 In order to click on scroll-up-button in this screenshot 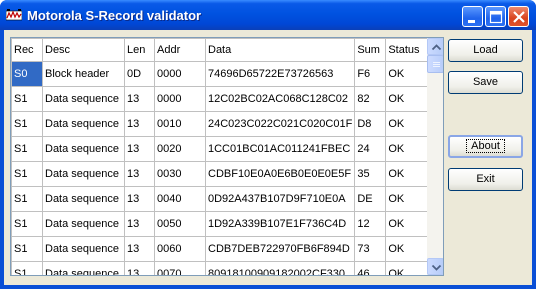, I will do `click(435, 46)`.